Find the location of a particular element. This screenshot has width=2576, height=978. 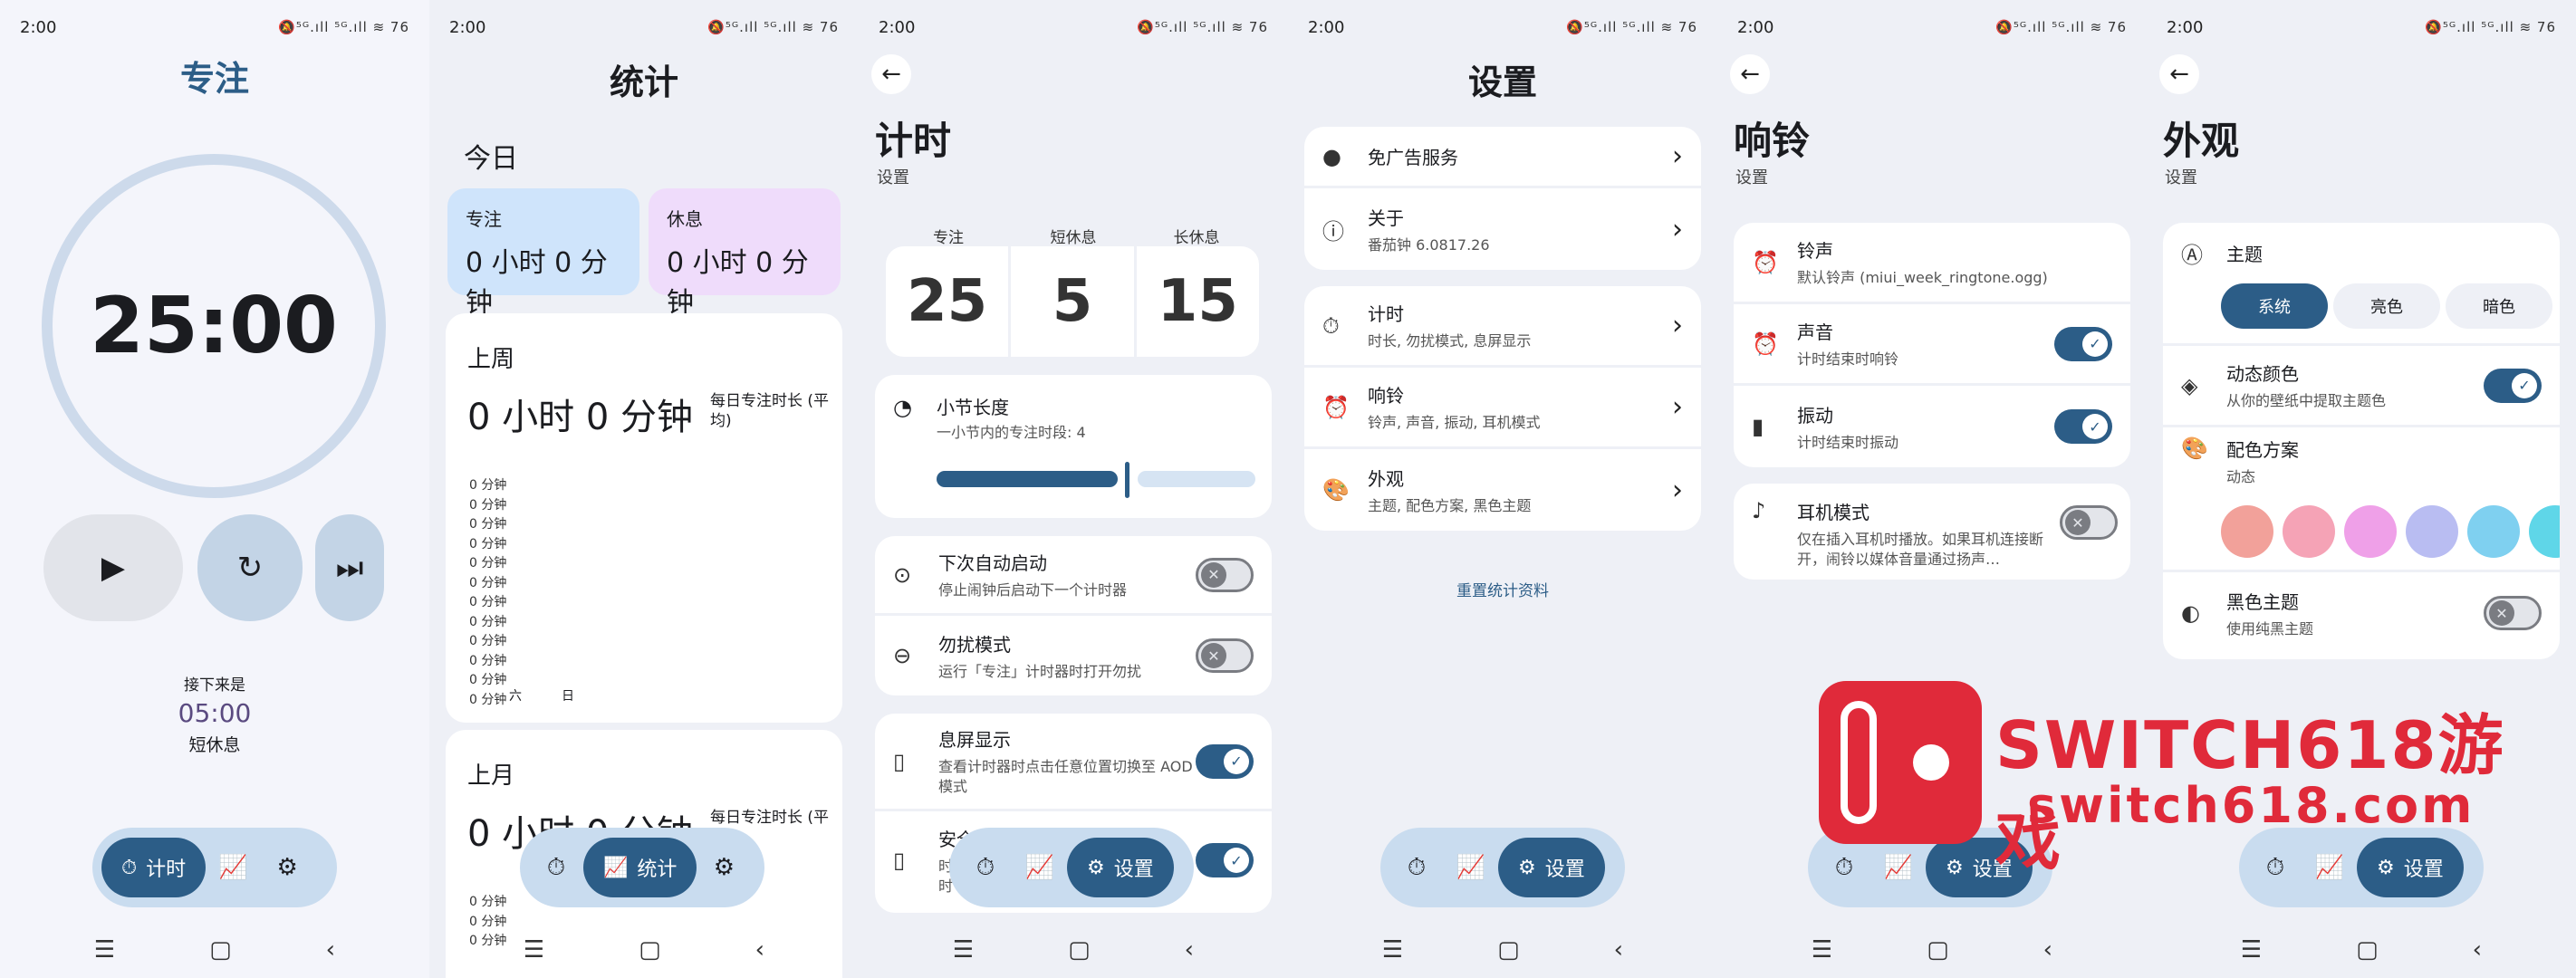

look-settings-row: 🎨 外观 主题, 配色方案, 黑色主题 › is located at coordinates (1502, 490).